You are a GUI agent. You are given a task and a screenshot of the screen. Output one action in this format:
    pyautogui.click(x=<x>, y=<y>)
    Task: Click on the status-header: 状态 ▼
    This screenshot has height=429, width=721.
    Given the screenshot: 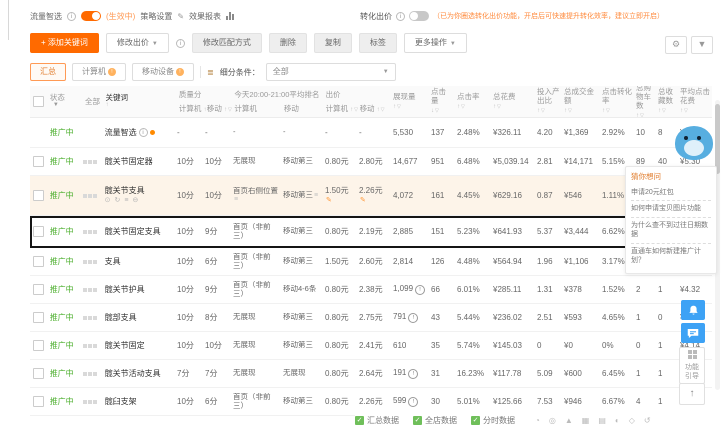 What is the action you would take?
    pyautogui.click(x=65, y=101)
    